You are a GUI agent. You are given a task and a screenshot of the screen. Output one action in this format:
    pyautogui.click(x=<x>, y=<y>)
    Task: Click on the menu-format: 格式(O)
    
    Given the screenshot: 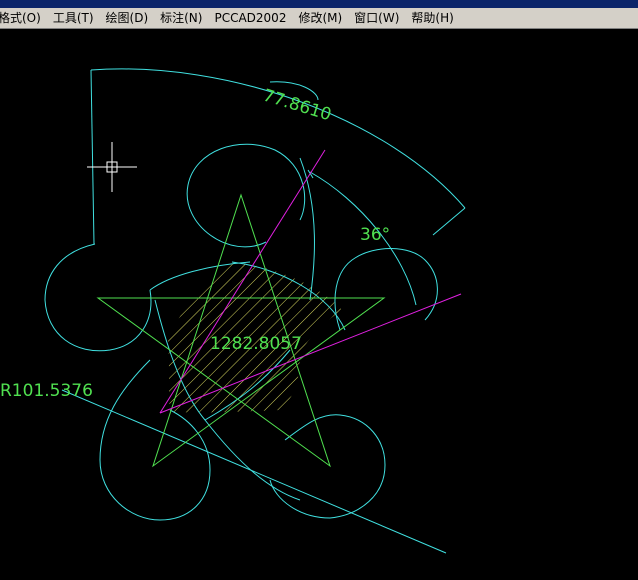 What is the action you would take?
    pyautogui.click(x=23, y=18)
    